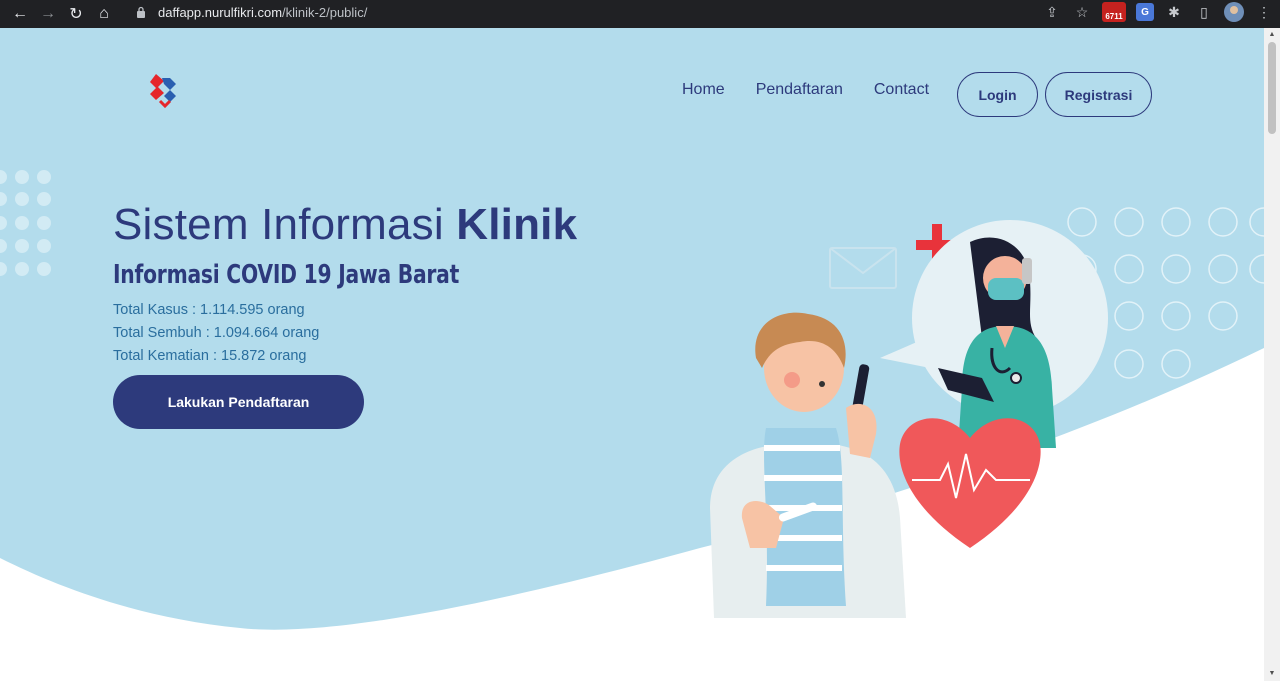 The width and height of the screenshot is (1280, 681). I want to click on nav-contact: Contact, so click(901, 90).